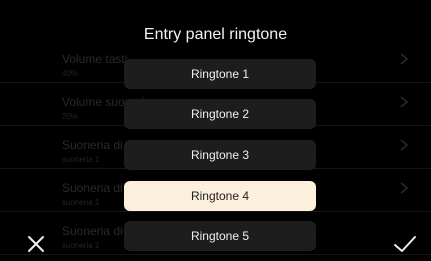 This screenshot has height=261, width=431. What do you see at coordinates (220, 236) in the screenshot?
I see `ringtone-option-5: Ringtone 5` at bounding box center [220, 236].